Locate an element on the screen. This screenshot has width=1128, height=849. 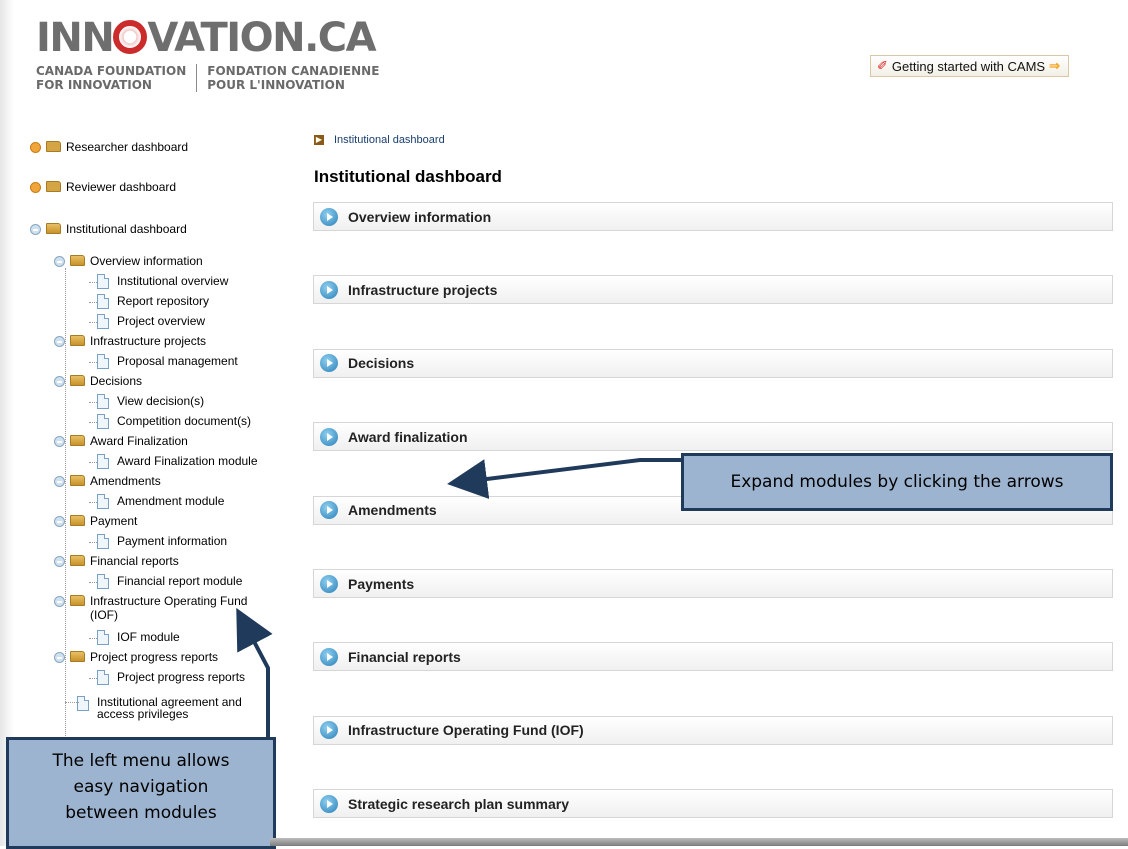
sidebar-group-label: Overview information is located at coordinates (146, 261).